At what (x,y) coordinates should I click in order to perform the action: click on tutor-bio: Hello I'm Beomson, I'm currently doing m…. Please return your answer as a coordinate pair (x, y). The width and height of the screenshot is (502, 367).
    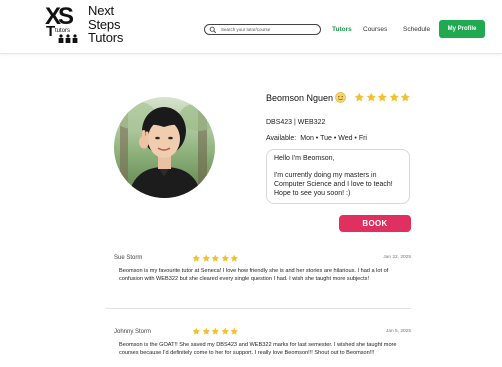
    Looking at the image, I should click on (338, 176).